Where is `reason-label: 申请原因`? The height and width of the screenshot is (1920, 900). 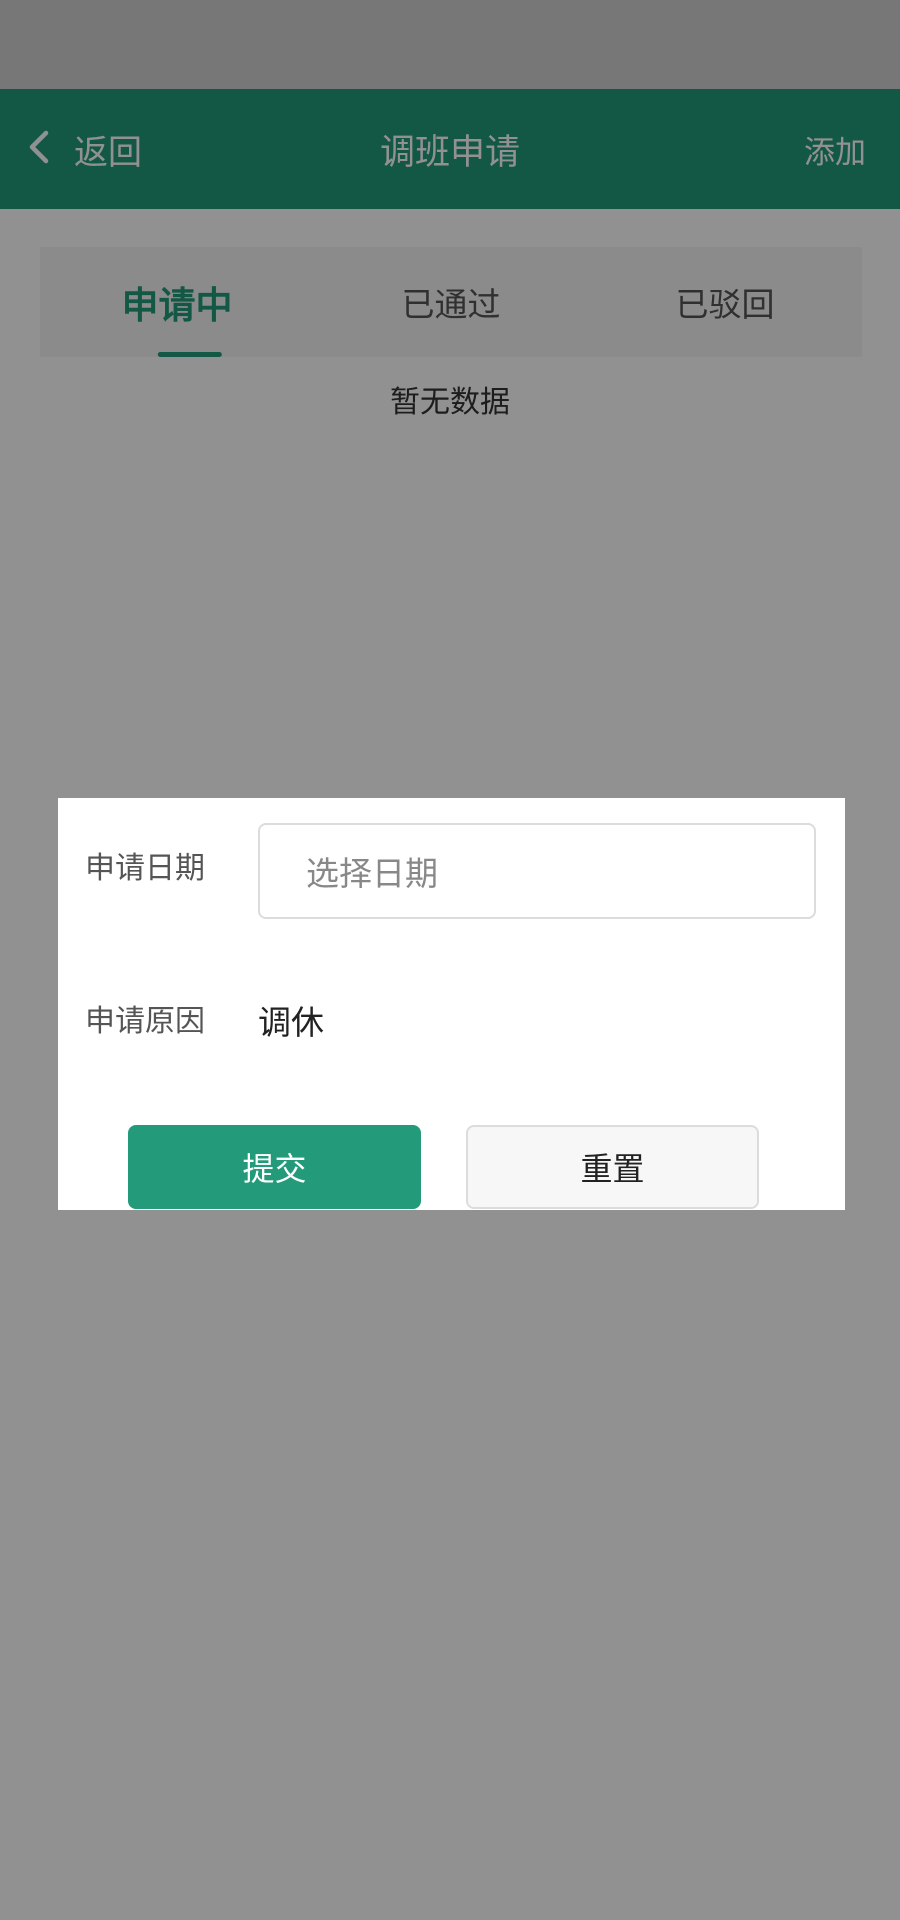
reason-label: 申请原因 is located at coordinates (145, 1021).